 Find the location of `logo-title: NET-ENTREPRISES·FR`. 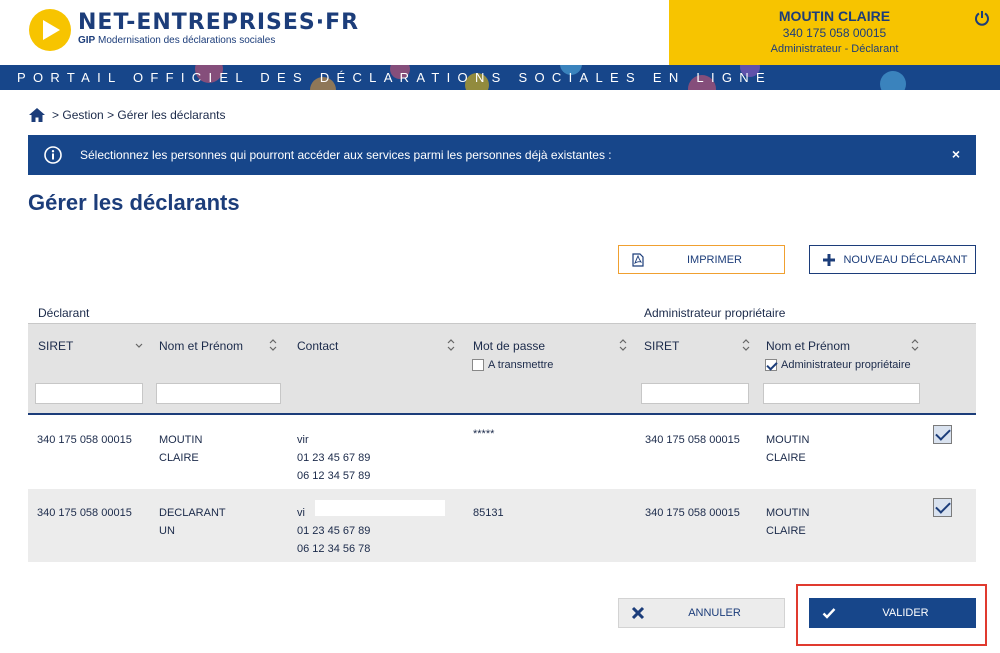

logo-title: NET-ENTREPRISES·FR is located at coordinates (218, 22).